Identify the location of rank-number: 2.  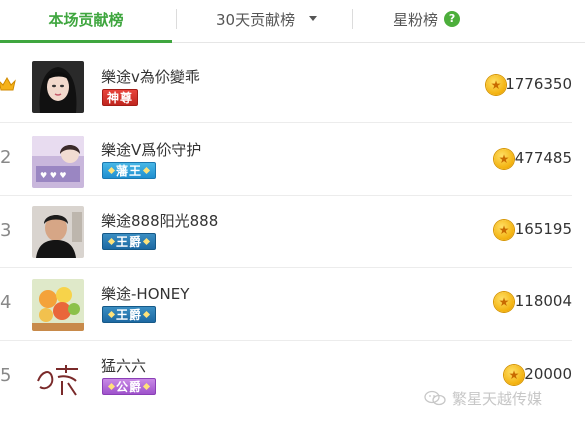
(6, 157).